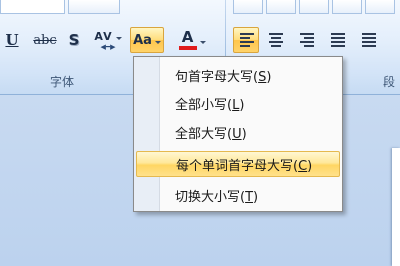 This screenshot has width=400, height=266. I want to click on align-left-button, so click(246, 40).